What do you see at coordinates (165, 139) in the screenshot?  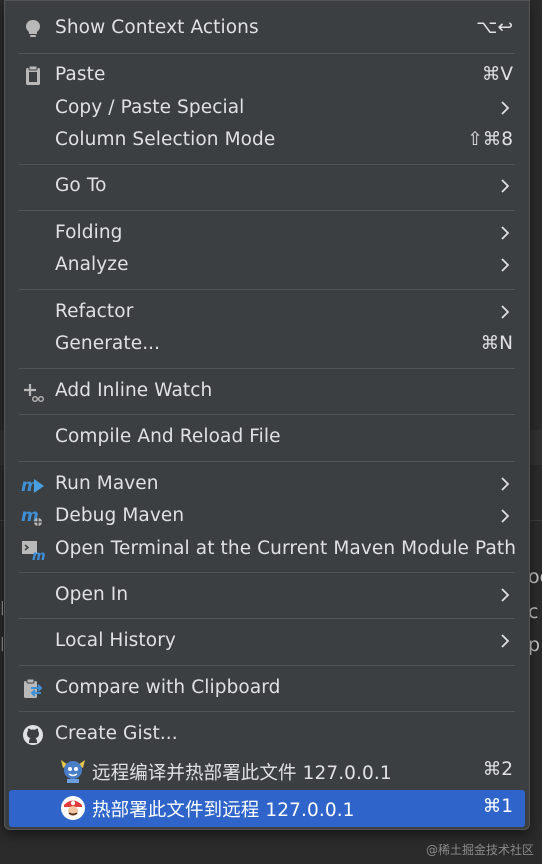 I see `menu-item-label: Column Selection Mode` at bounding box center [165, 139].